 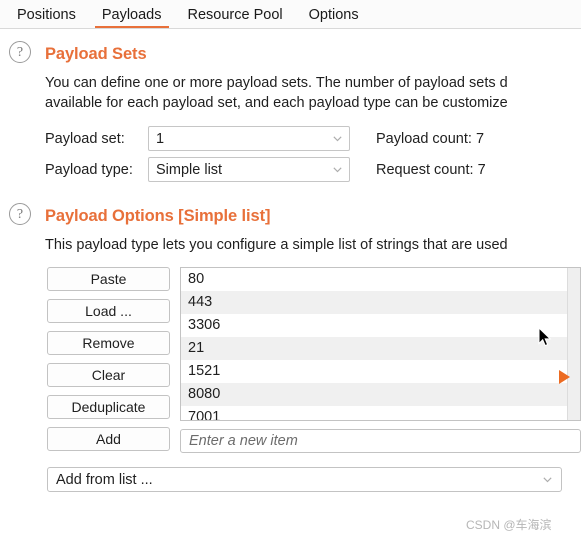 What do you see at coordinates (374, 279) in the screenshot?
I see `list-item: 80` at bounding box center [374, 279].